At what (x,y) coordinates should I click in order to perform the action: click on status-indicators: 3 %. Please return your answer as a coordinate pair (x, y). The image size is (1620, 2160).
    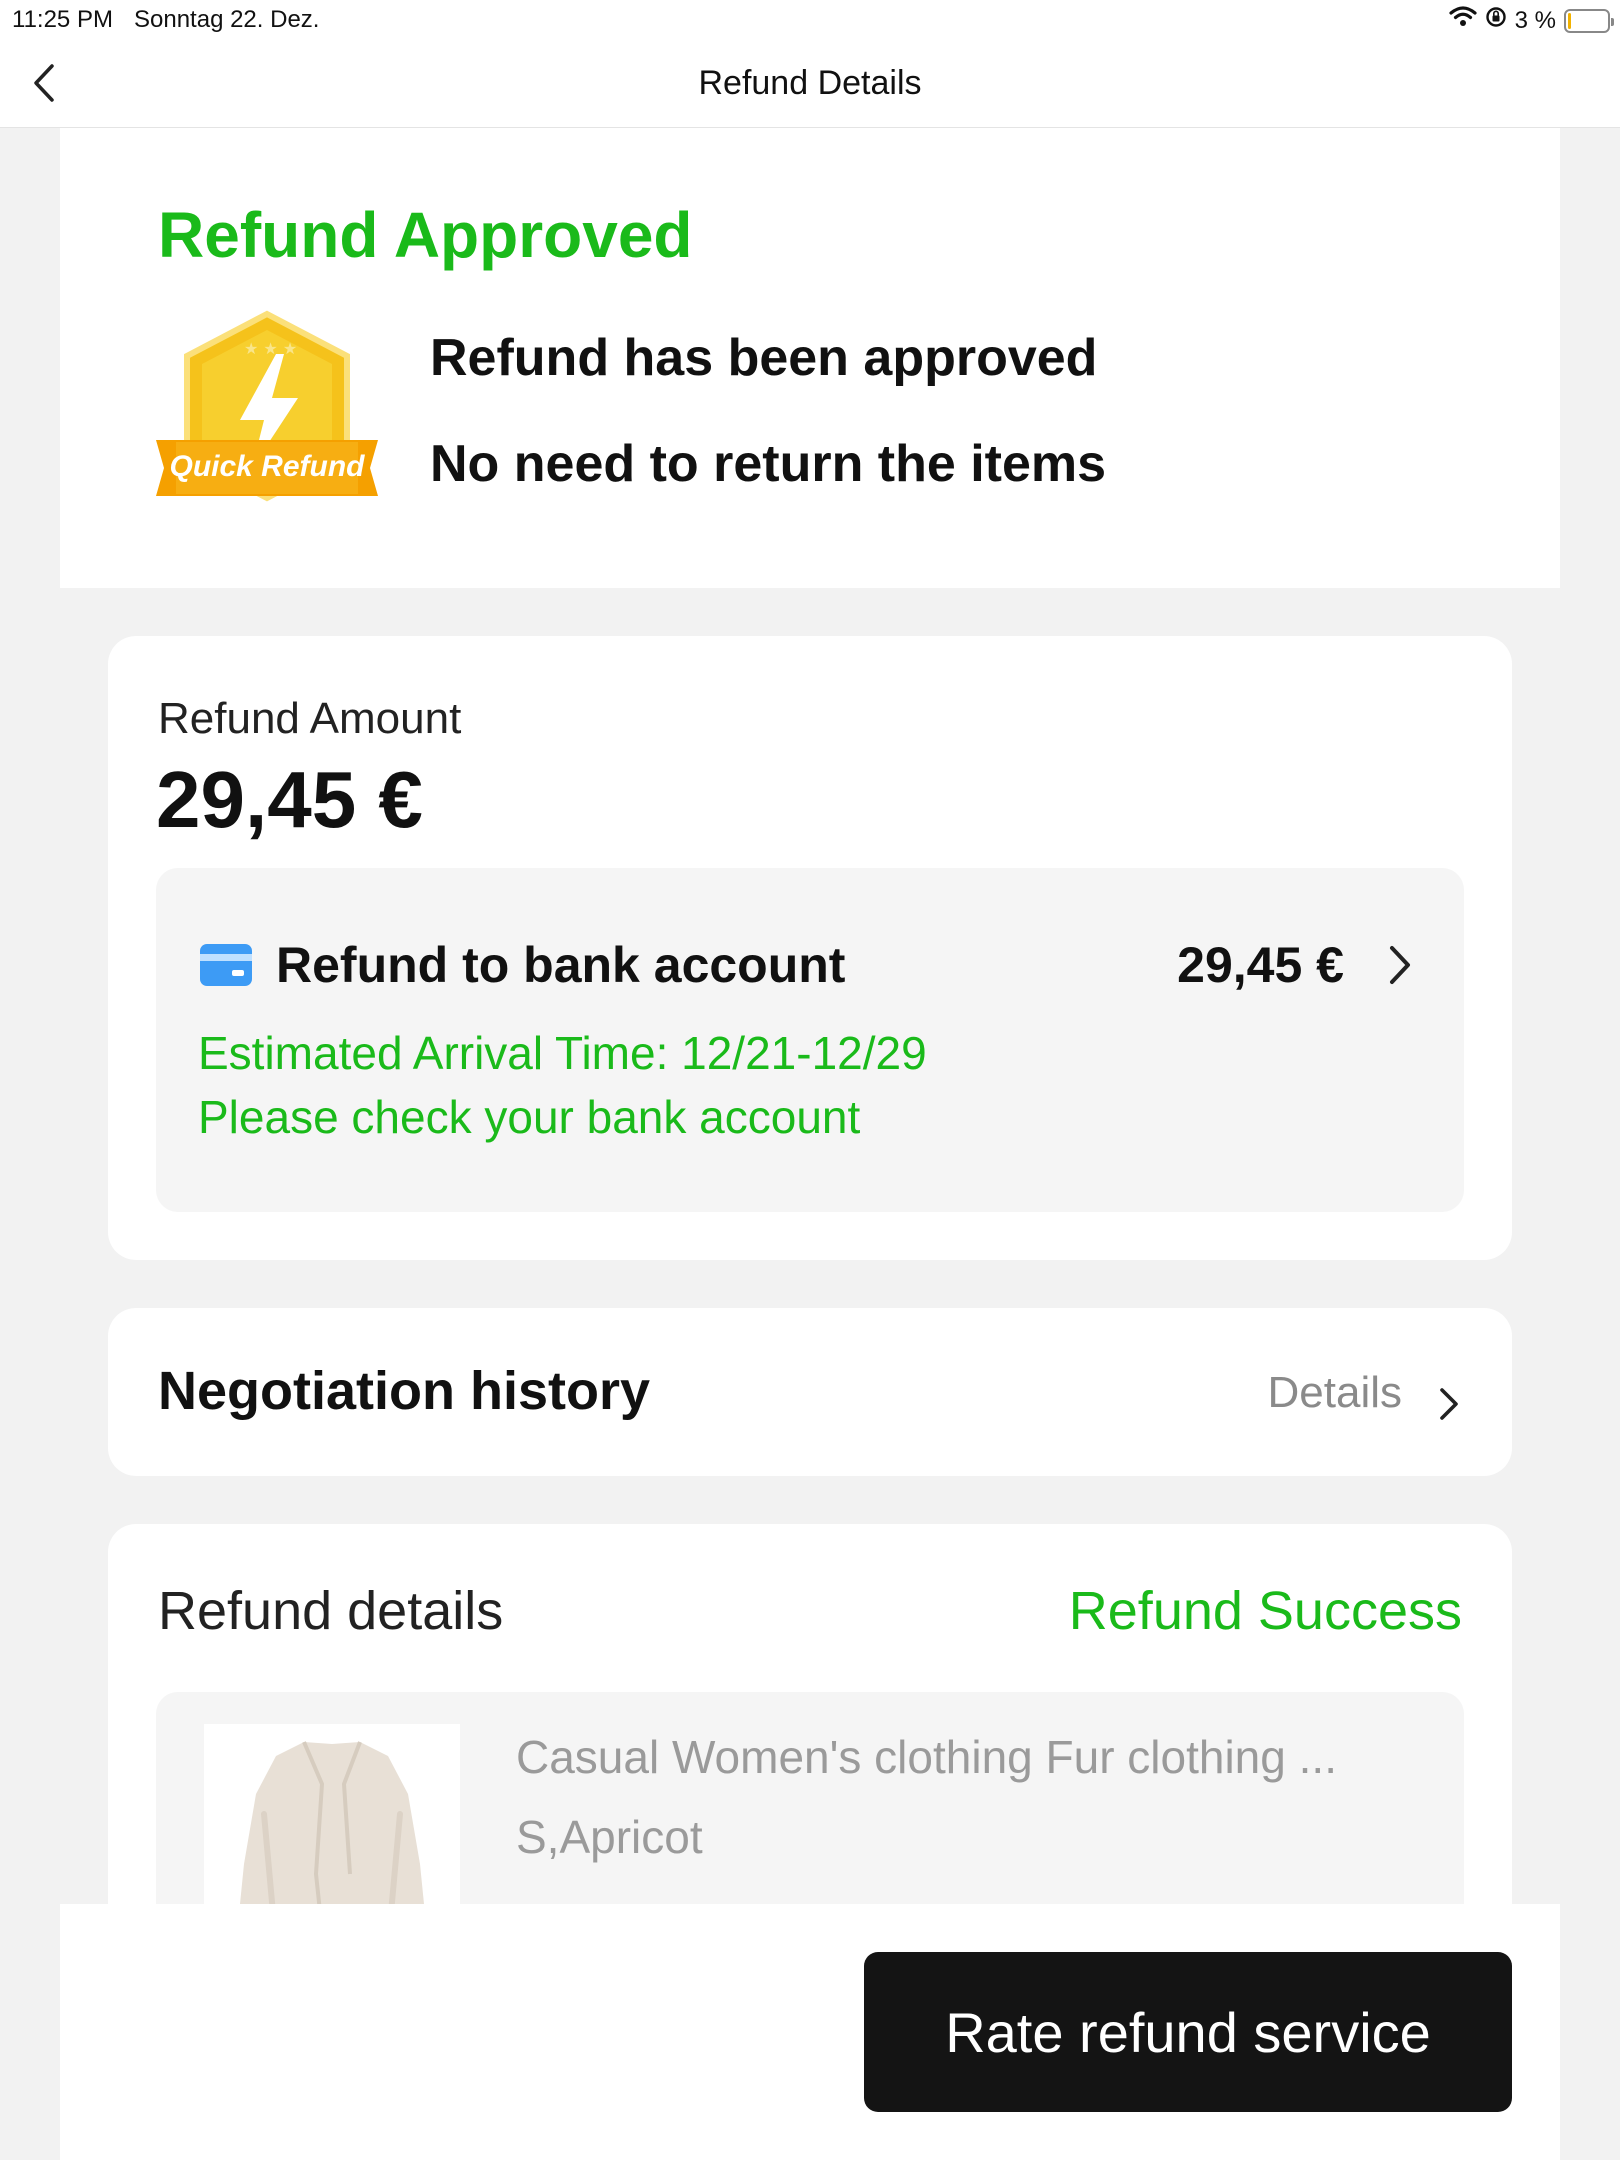
    Looking at the image, I should click on (1531, 20).